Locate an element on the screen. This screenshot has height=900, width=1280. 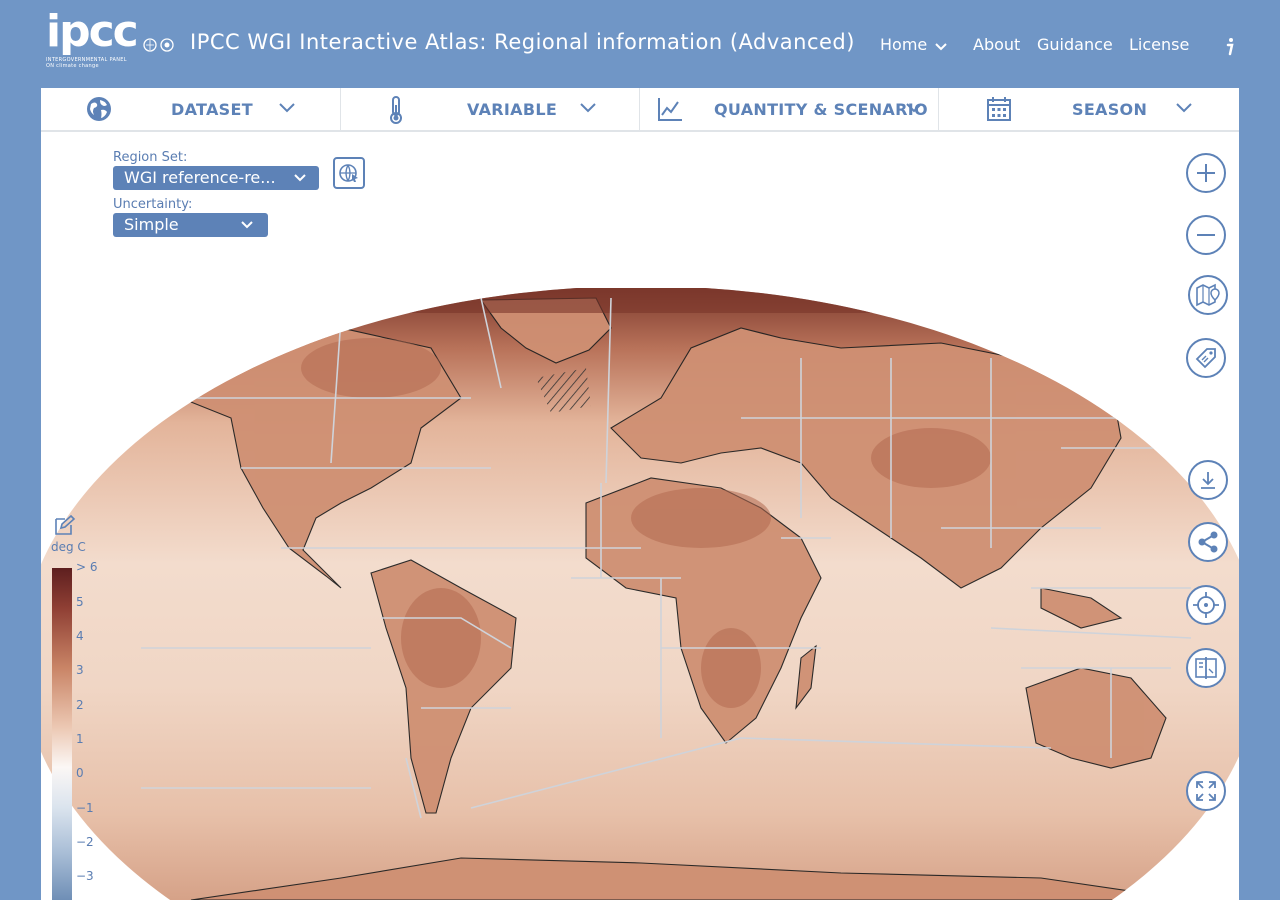
tag-icon is located at coordinates (1205, 358).